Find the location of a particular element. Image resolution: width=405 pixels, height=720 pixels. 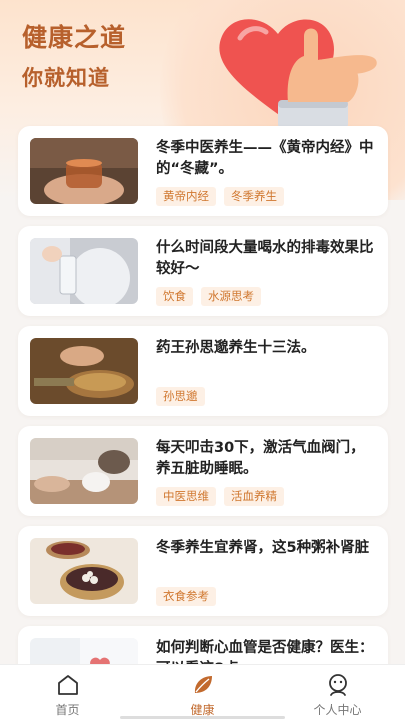

article-card: 什么时间段大量喝水的排毒效果比较好～ 饮食 水源思考 is located at coordinates (203, 271).